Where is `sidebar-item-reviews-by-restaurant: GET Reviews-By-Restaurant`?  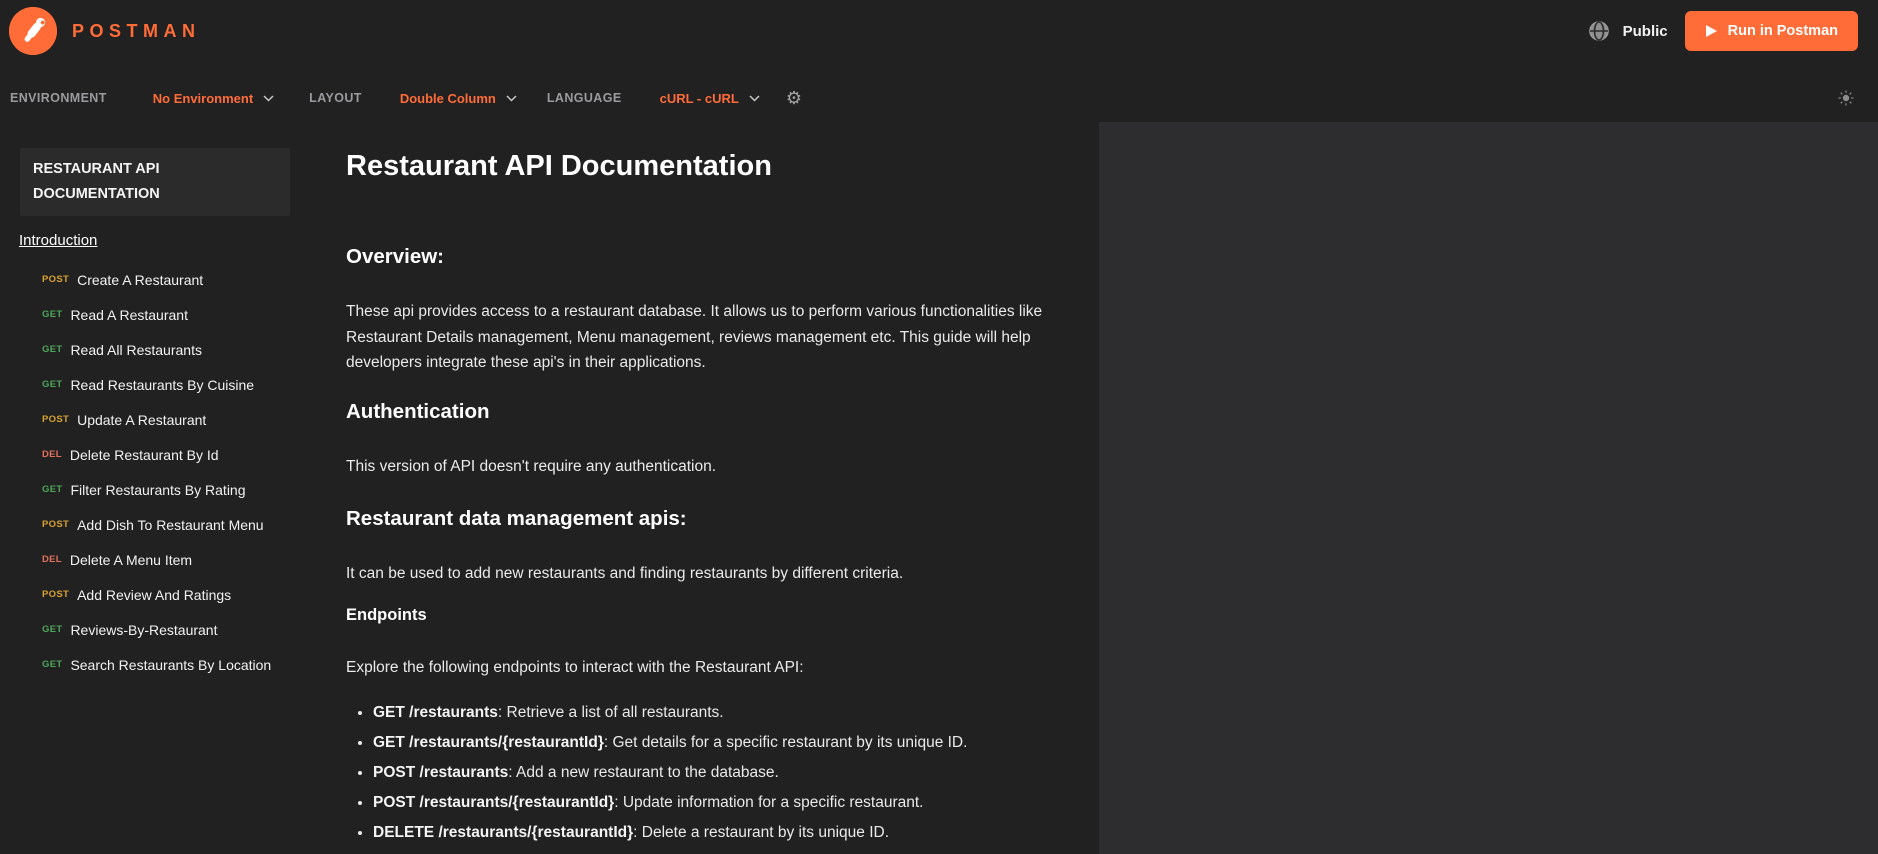
sidebar-item-reviews-by-restaurant: GET Reviews-By-Restaurant is located at coordinates (165, 629).